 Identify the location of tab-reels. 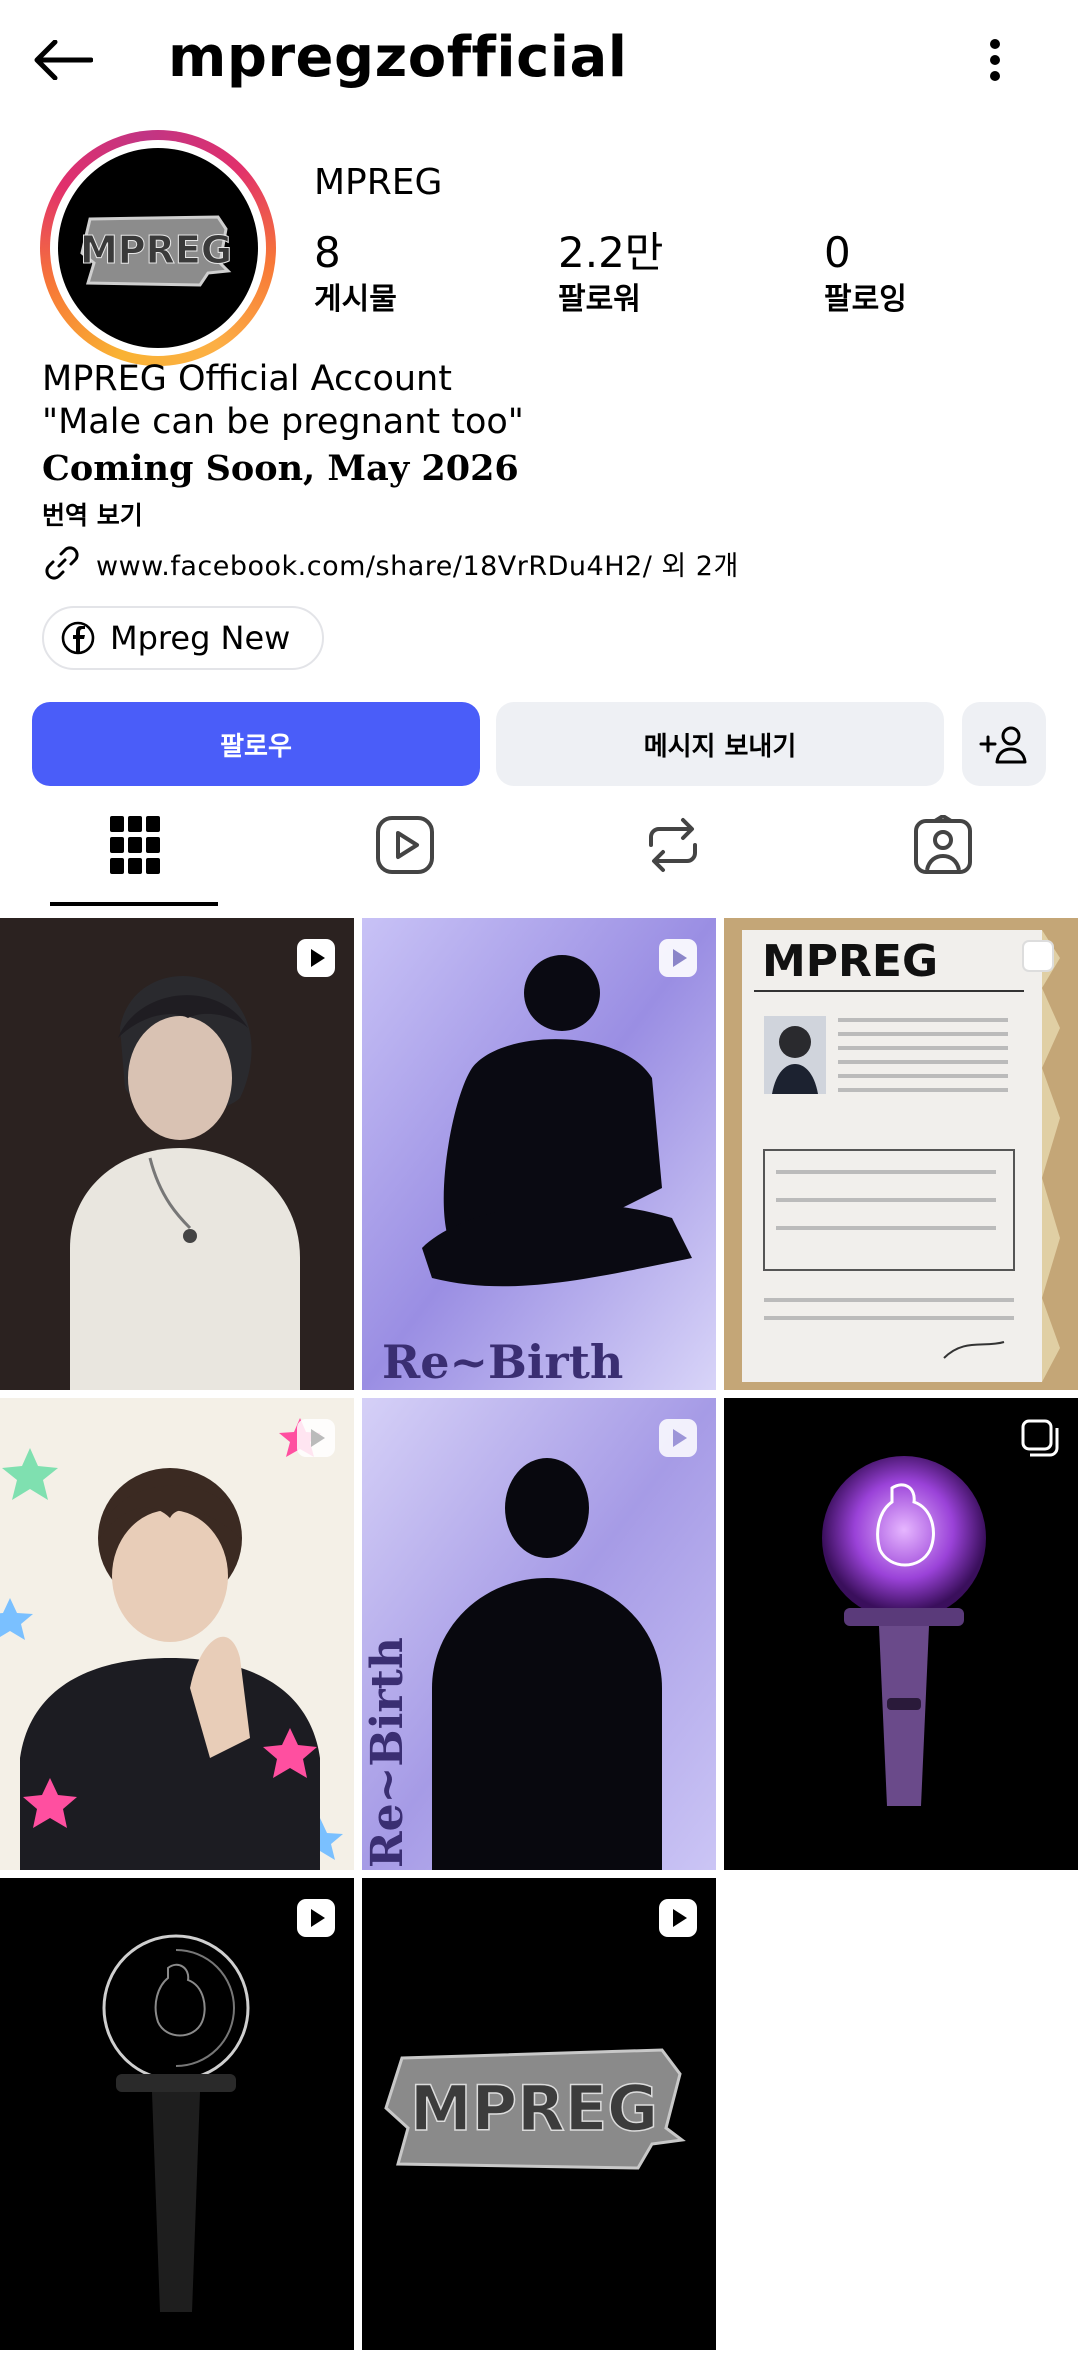
(405, 845).